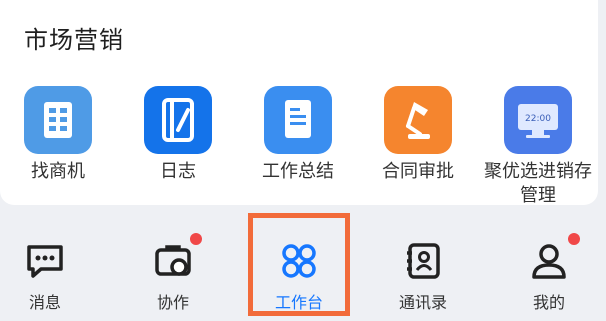  I want to click on app-work-summary: 工作总结, so click(298, 135).